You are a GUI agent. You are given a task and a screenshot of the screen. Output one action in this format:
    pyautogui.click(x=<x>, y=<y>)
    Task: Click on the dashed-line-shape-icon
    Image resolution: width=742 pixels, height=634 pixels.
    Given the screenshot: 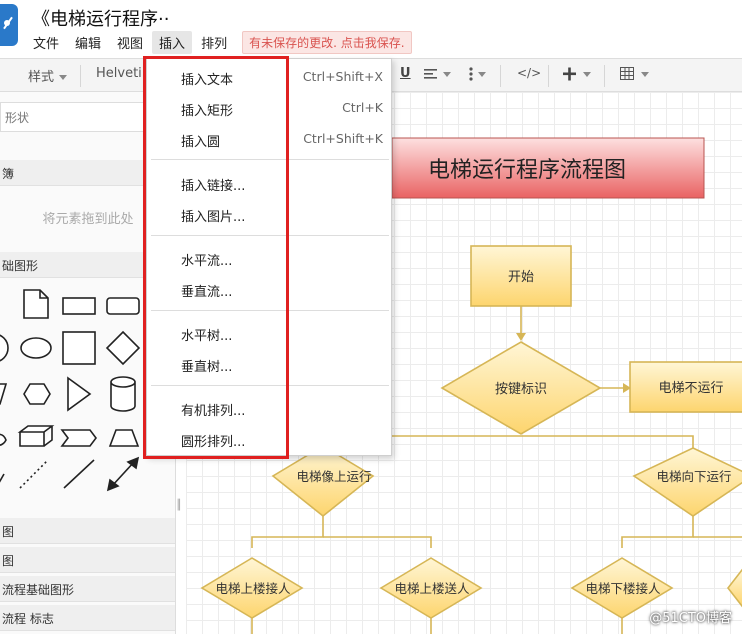 What is the action you would take?
    pyautogui.click(x=34, y=474)
    